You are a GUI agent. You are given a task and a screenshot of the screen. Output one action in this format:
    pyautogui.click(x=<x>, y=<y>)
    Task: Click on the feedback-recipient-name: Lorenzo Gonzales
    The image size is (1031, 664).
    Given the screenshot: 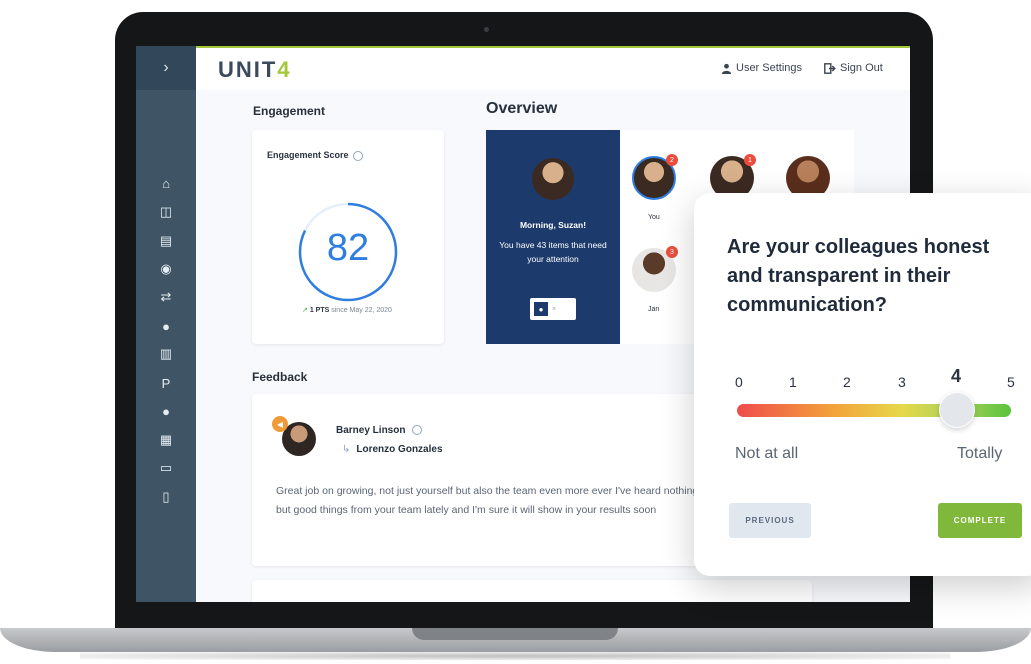 What is the action you would take?
    pyautogui.click(x=399, y=449)
    